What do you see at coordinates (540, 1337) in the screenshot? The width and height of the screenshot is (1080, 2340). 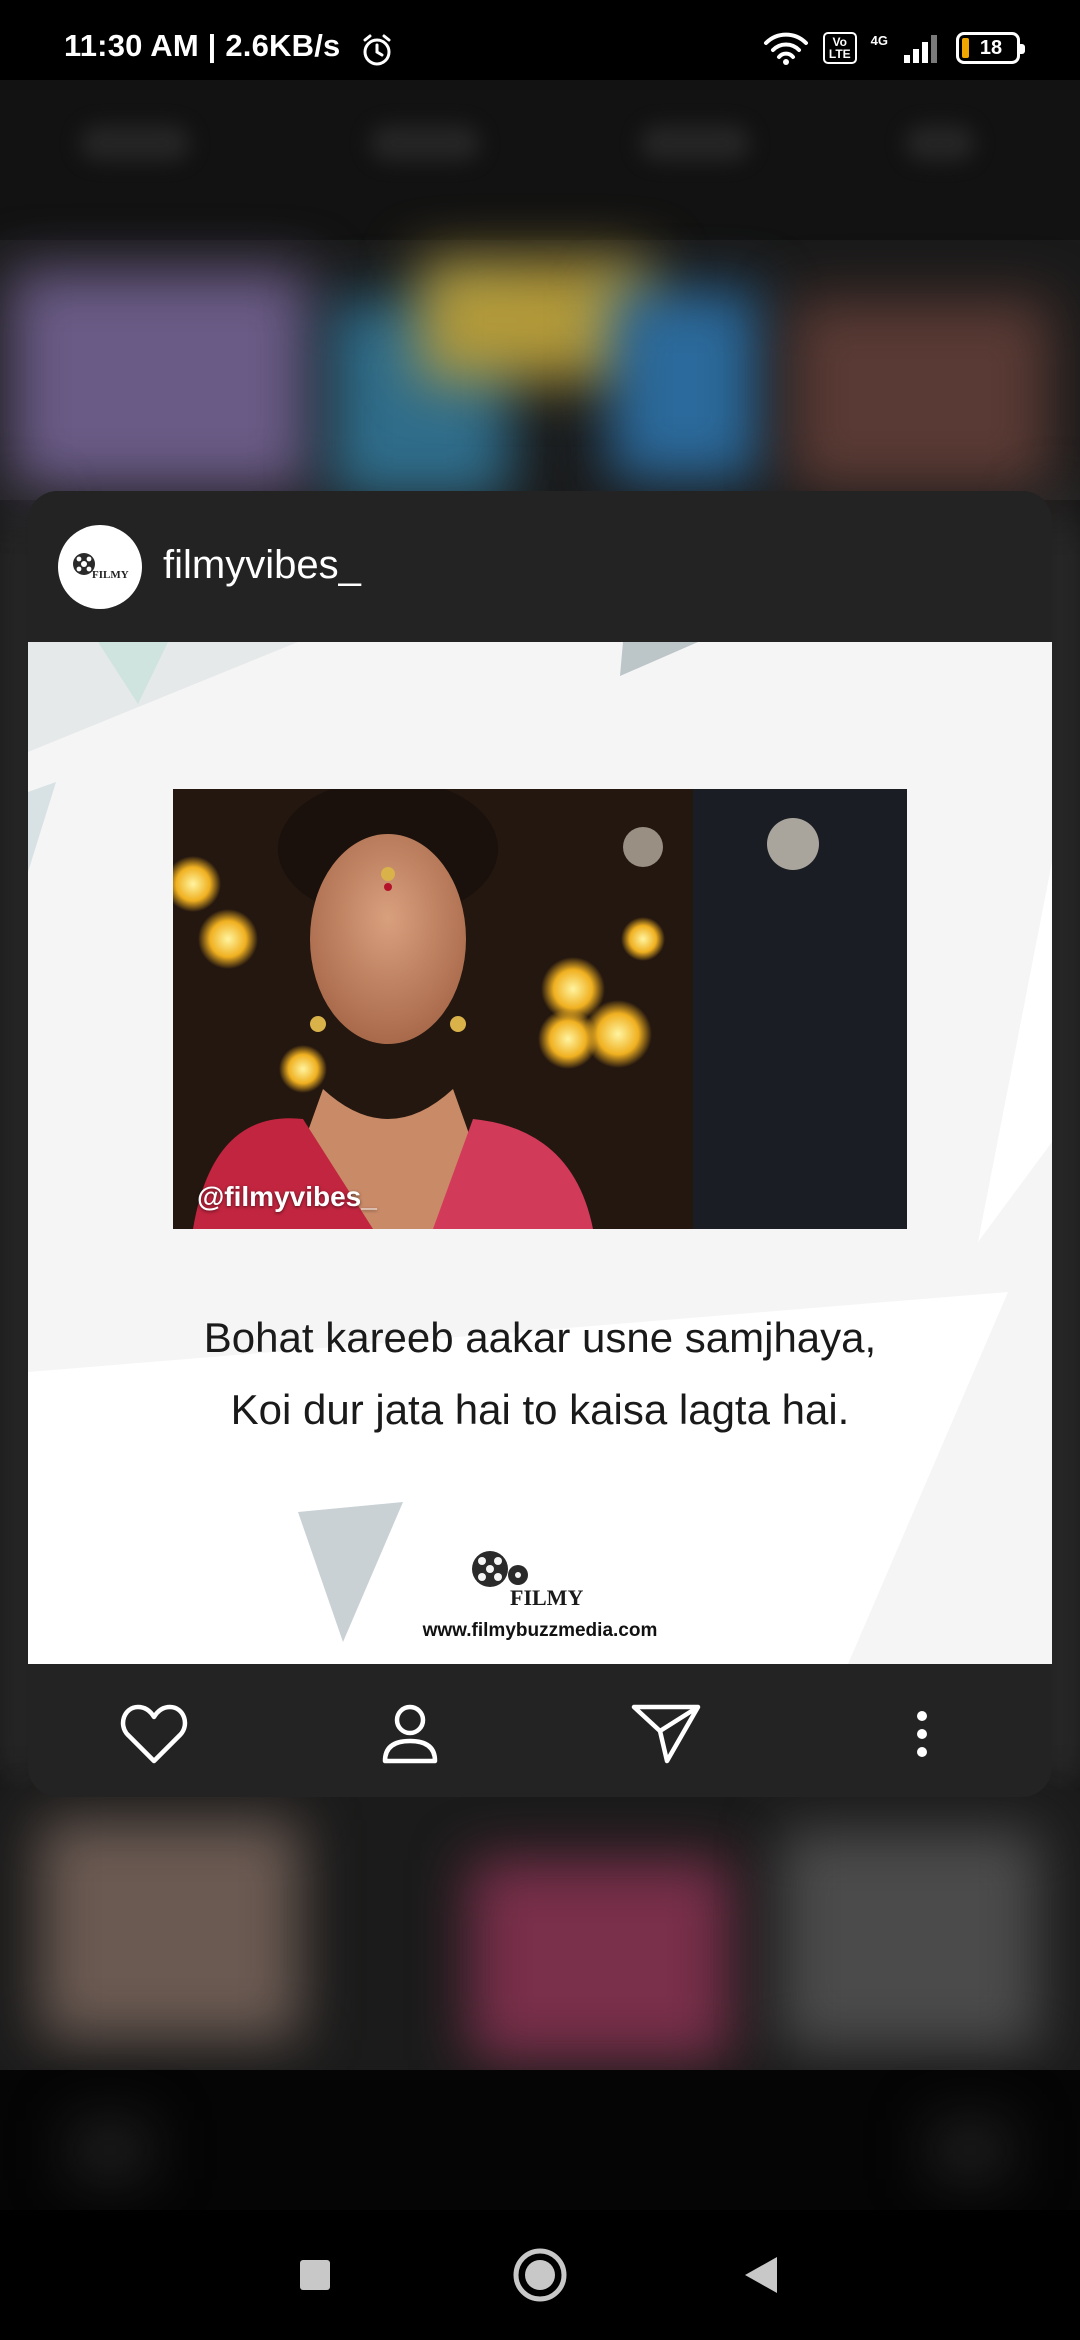 I see `quote-line: Bohat kareeb aakar usne samjhaya,` at bounding box center [540, 1337].